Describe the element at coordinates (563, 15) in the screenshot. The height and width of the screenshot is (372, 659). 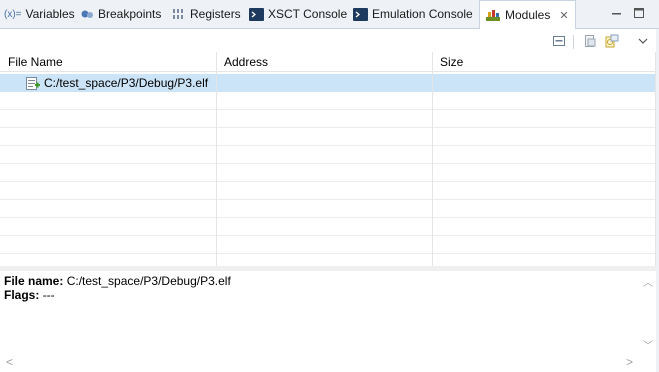
I see `close-tab-icon: ✕` at that location.